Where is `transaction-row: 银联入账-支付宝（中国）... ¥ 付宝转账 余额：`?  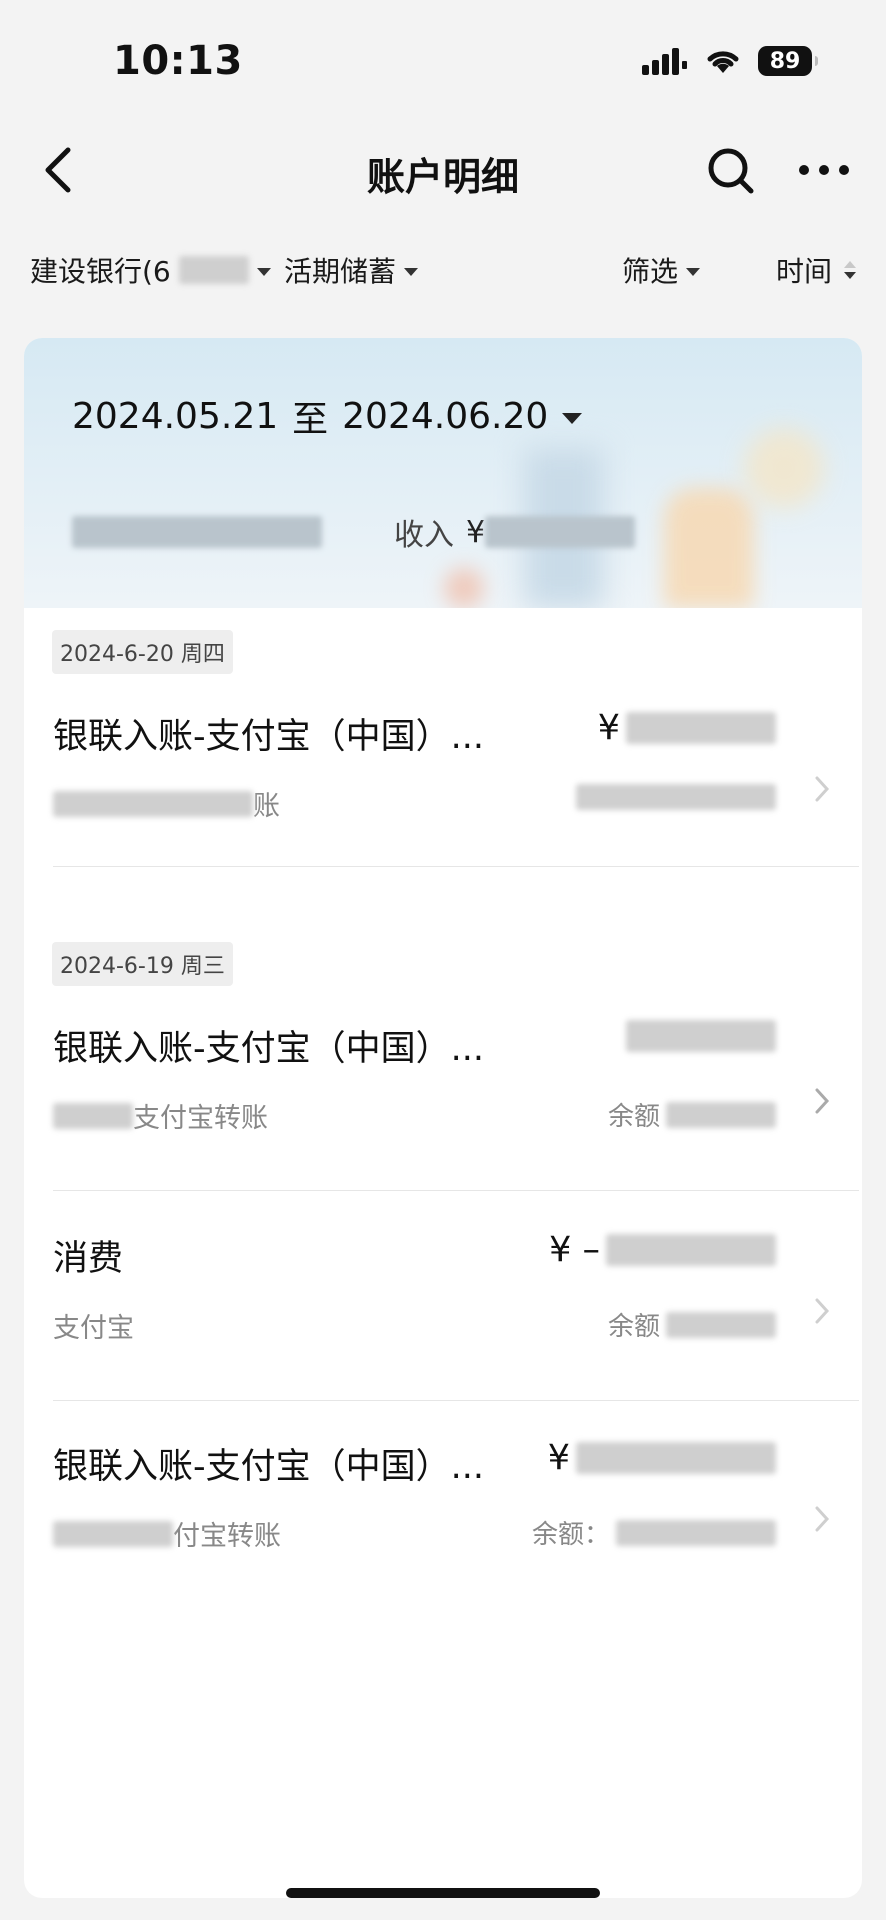
transaction-row: 银联入账-支付宝（中国）... ¥ 付宝转账 余额： is located at coordinates (443, 1513).